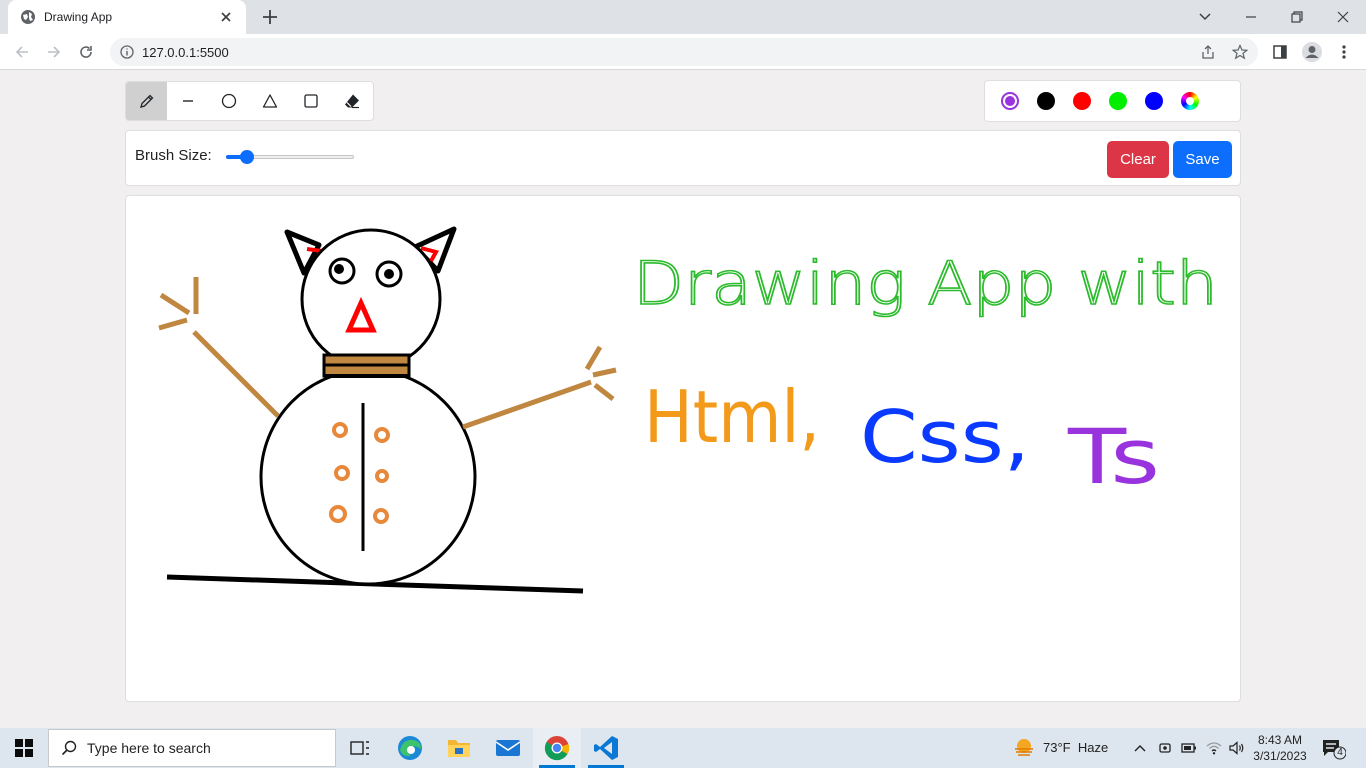 This screenshot has width=1366, height=768. Describe the element at coordinates (1280, 756) in the screenshot. I see `clock-date: 3/31/2023` at that location.